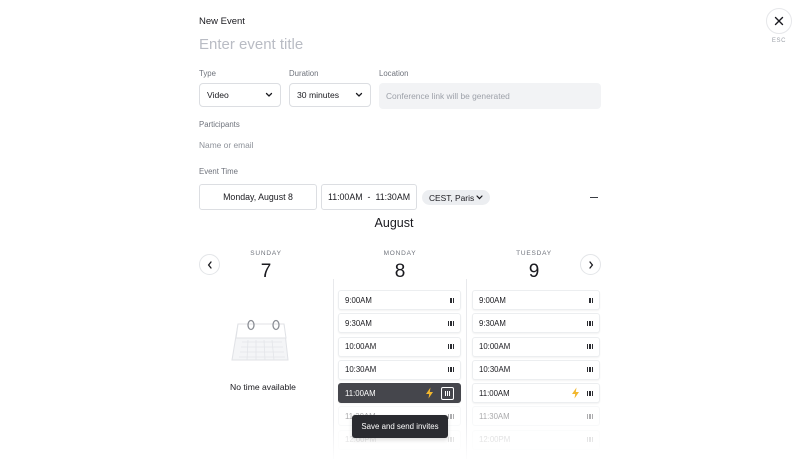 The image size is (800, 459). What do you see at coordinates (490, 96) in the screenshot?
I see `location-input` at bounding box center [490, 96].